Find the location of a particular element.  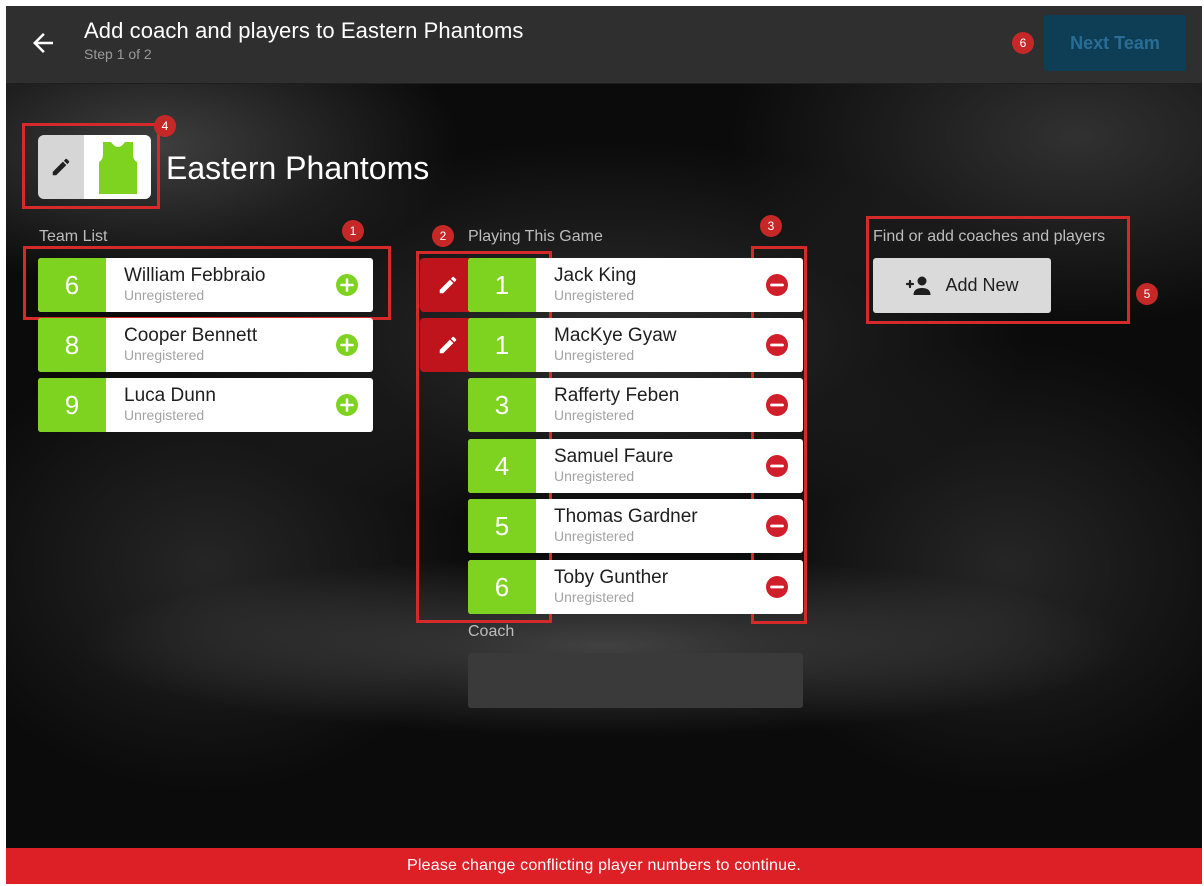

player-name: William Febbraio is located at coordinates (195, 275).